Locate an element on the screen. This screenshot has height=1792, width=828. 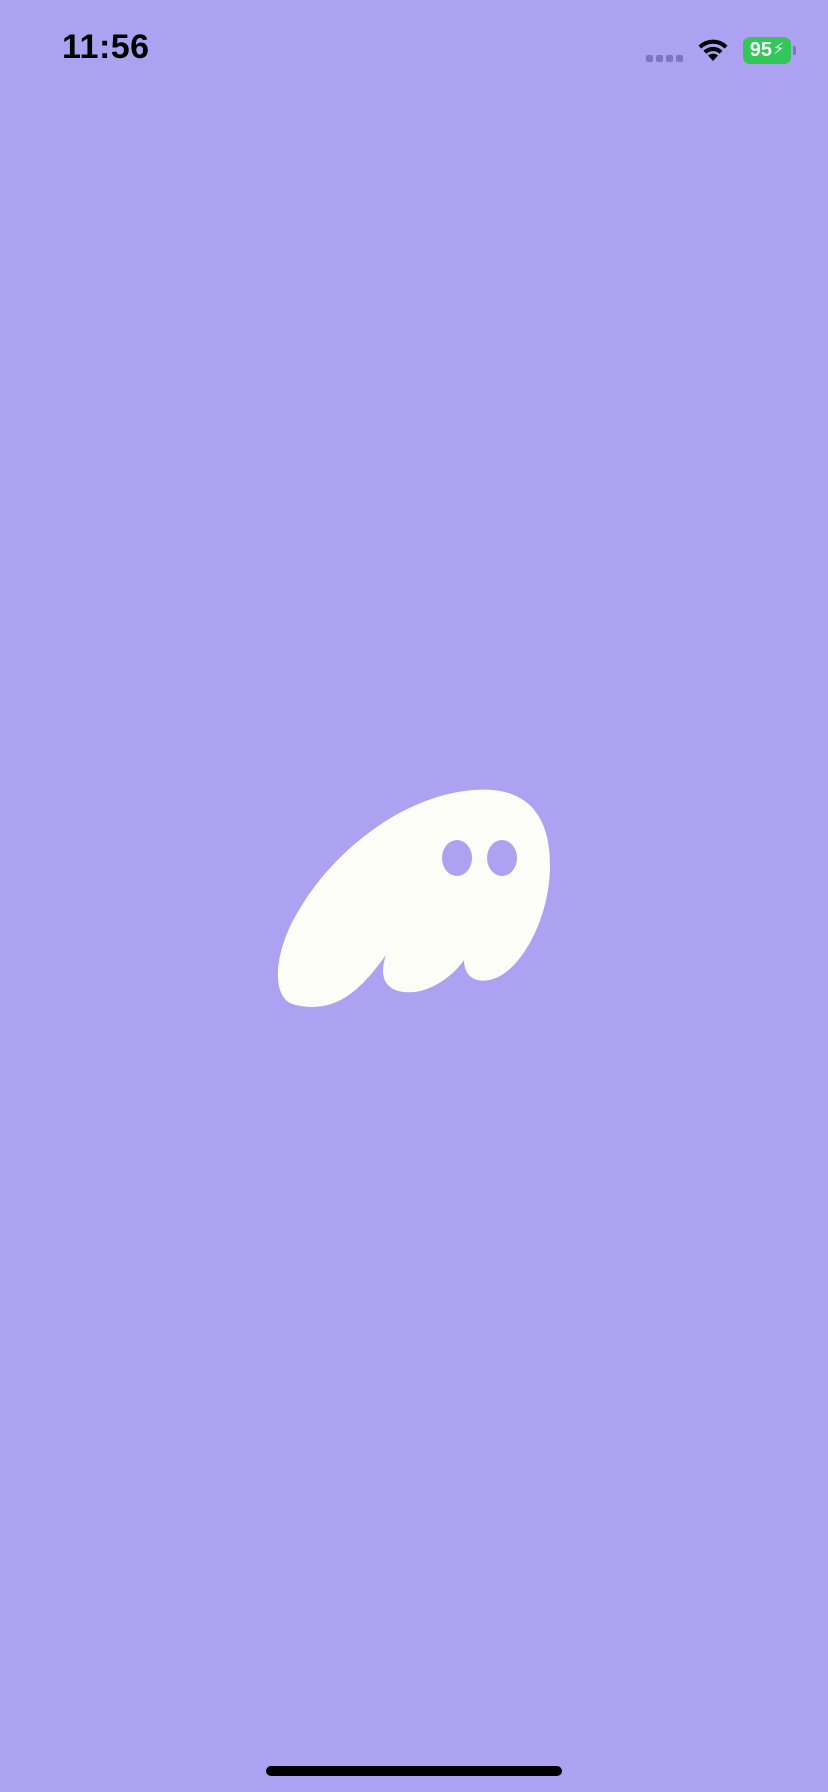
home-indicator is located at coordinates (414, 1771).